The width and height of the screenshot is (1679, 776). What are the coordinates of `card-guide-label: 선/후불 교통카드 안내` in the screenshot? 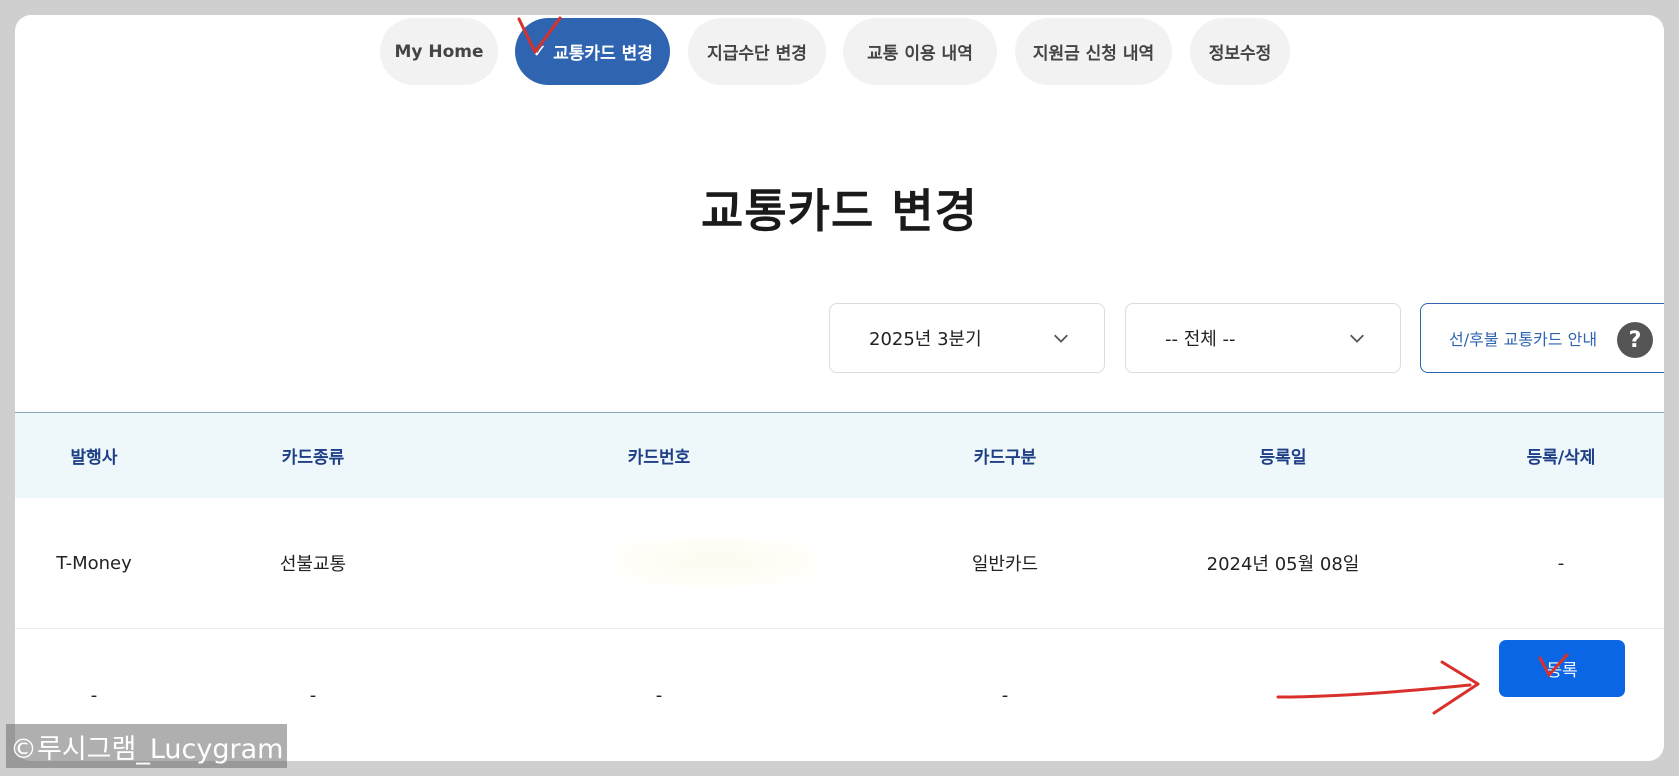 It's located at (1523, 339).